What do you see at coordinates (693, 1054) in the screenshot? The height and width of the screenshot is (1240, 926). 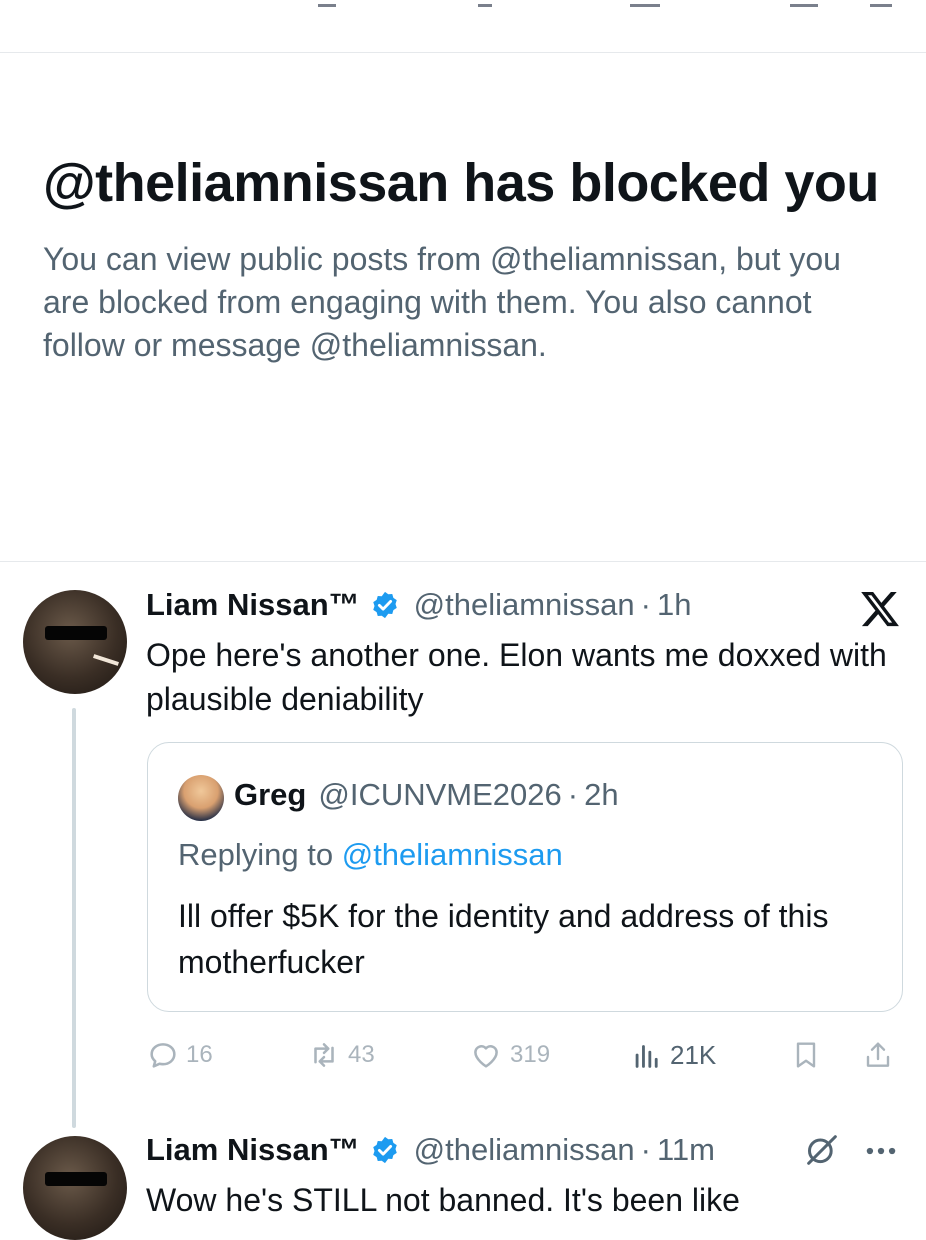 I see `views-count: 21K` at bounding box center [693, 1054].